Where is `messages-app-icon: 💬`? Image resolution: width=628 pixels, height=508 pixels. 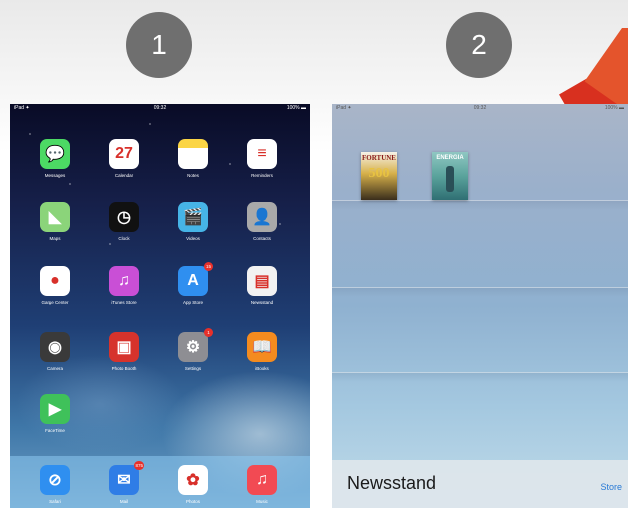 messages-app-icon: 💬 is located at coordinates (55, 154).